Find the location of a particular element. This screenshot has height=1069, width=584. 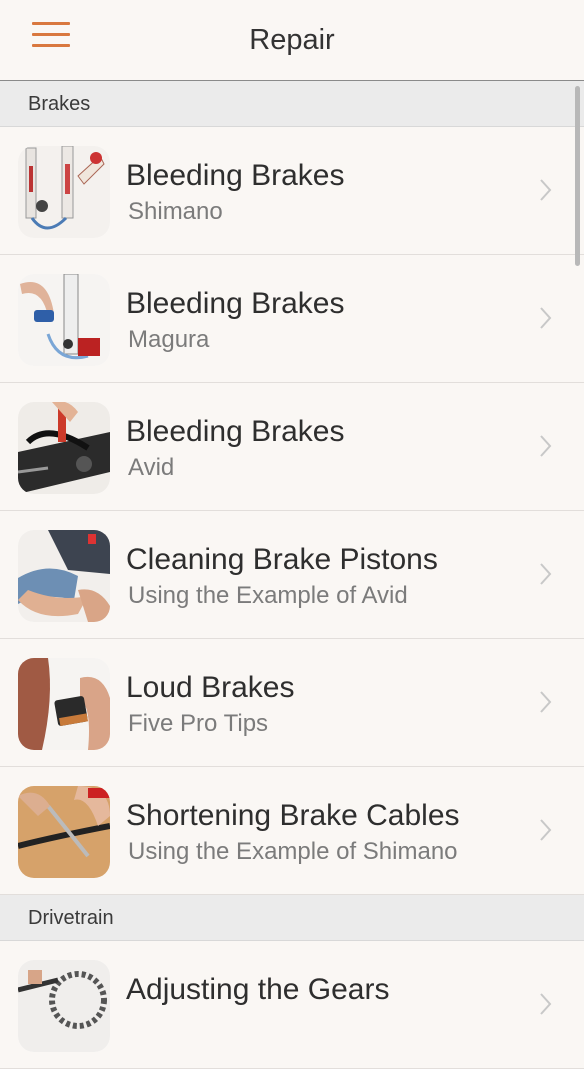

section-header-brakes: Brakes is located at coordinates (292, 104).